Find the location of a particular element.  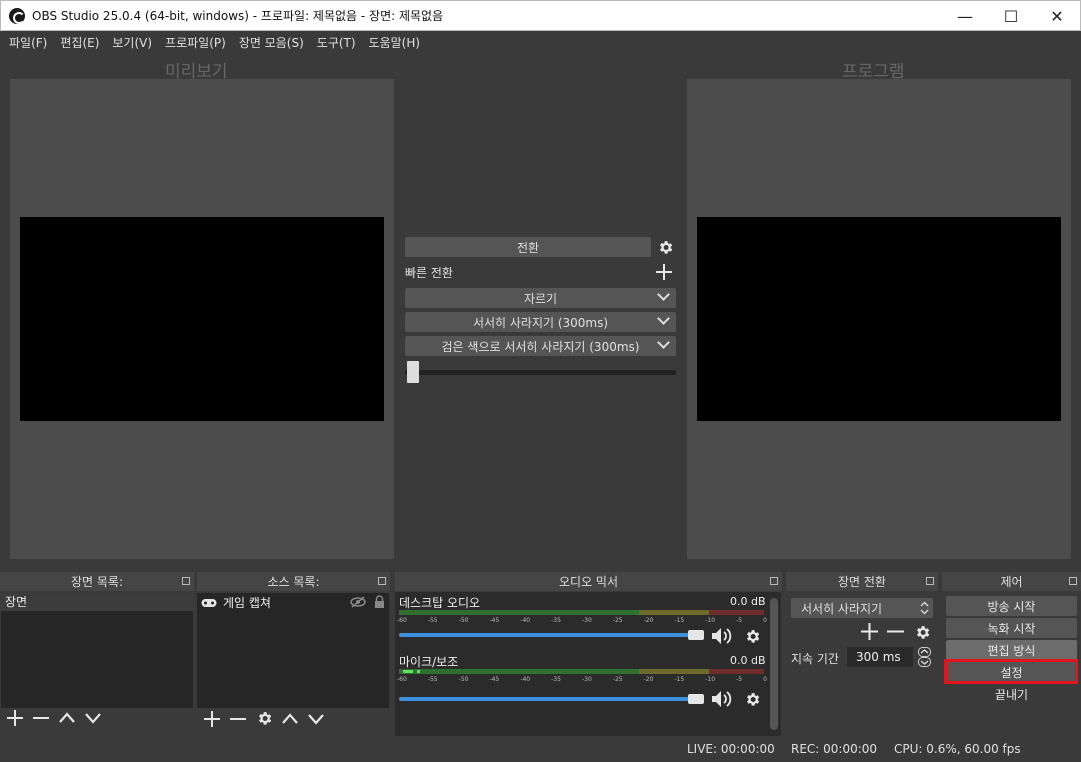

tick-label: 0 is located at coordinates (765, 620).